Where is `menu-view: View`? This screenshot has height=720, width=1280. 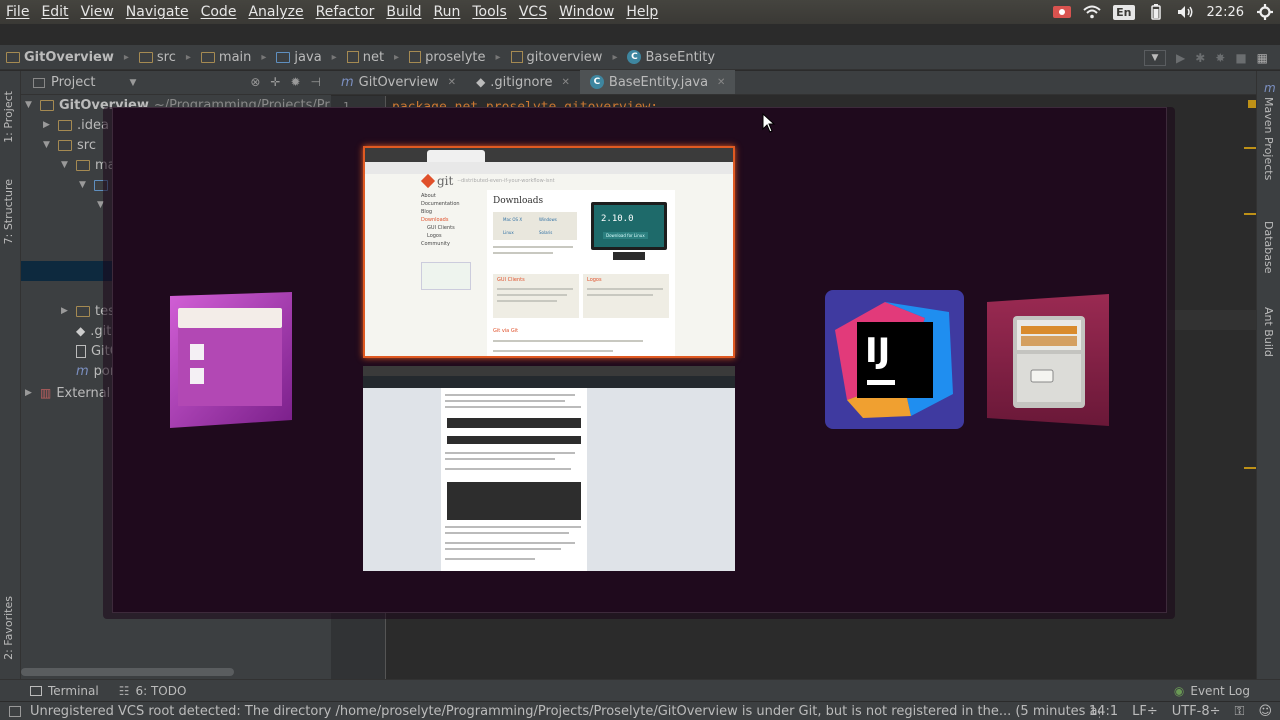 menu-view: View is located at coordinates (97, 12).